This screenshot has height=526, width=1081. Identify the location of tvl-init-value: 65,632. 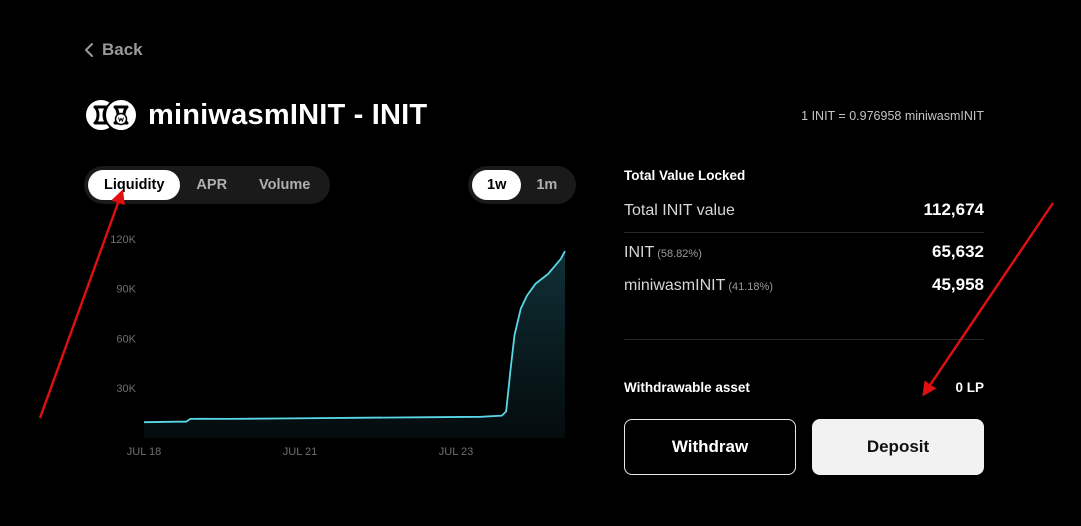
(958, 251).